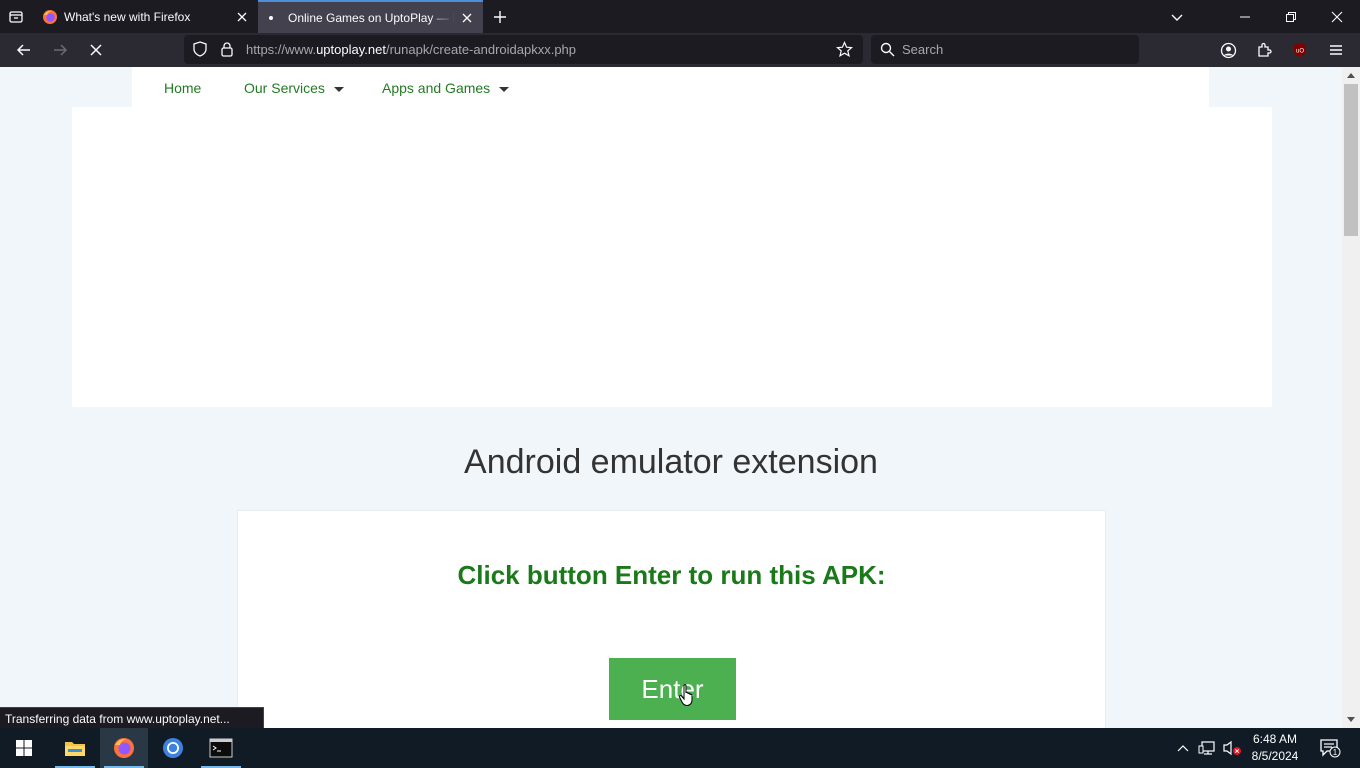 The image size is (1360, 768). What do you see at coordinates (1005, 49) in the screenshot?
I see `search-field: Search` at bounding box center [1005, 49].